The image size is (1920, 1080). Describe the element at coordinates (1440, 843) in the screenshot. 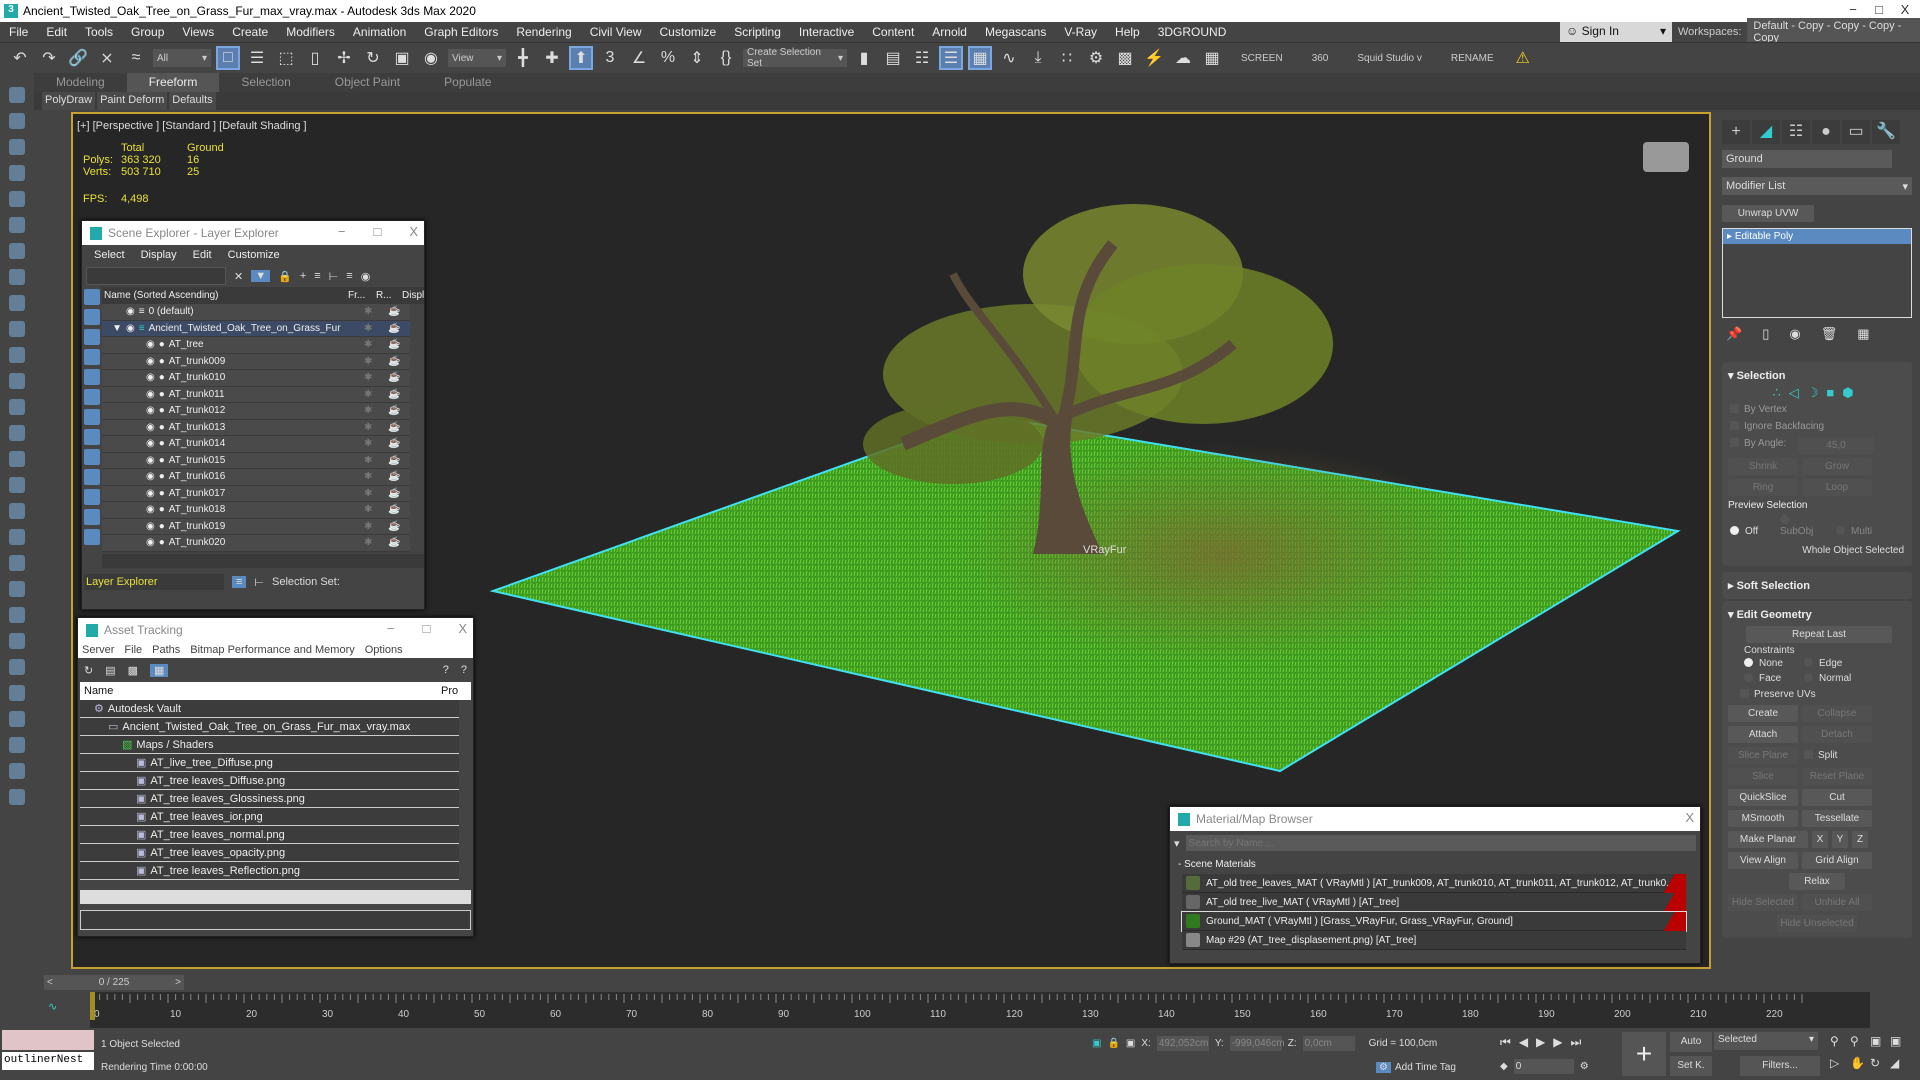

I see `material-search-input` at that location.